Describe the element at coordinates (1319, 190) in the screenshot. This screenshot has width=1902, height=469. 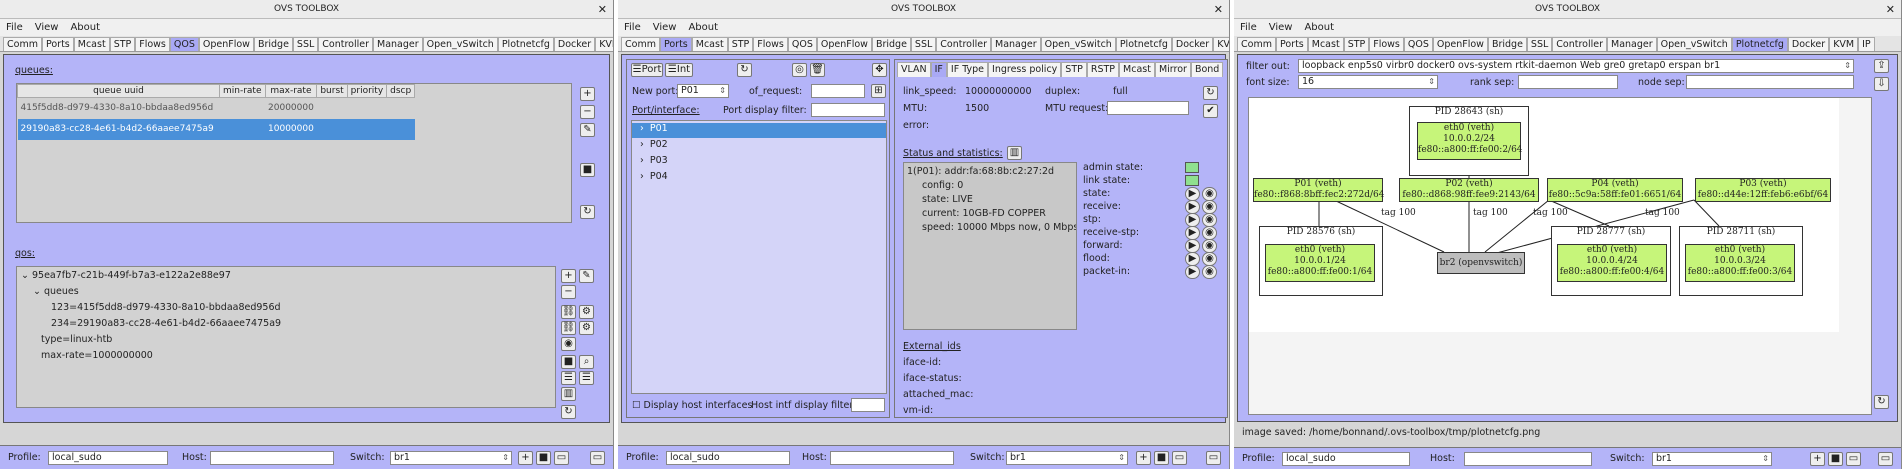
I see `p01-node: P01 (veth) fe80::f868:8bff:fec2:272d/64` at that location.